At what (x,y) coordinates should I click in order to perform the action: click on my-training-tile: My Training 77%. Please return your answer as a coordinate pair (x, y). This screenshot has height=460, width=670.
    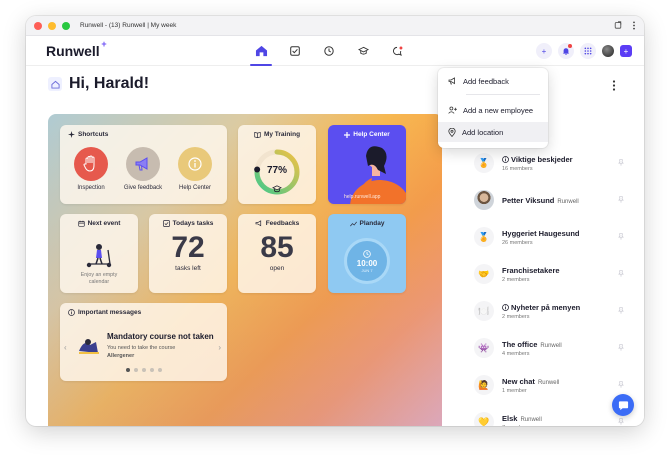
    Looking at the image, I should click on (277, 164).